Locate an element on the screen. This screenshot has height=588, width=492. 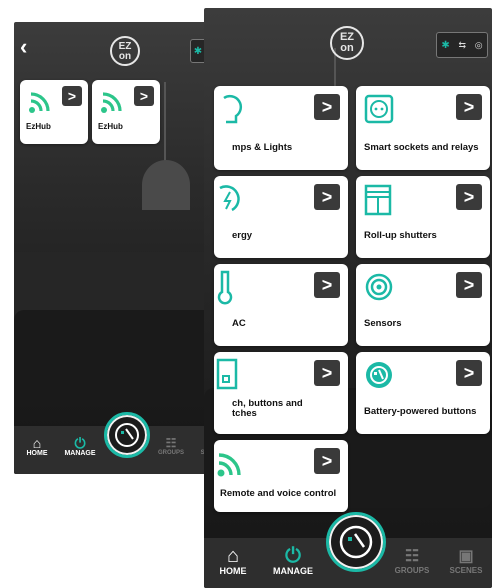
category-label: mps & Lights is located at coordinates (262, 147).